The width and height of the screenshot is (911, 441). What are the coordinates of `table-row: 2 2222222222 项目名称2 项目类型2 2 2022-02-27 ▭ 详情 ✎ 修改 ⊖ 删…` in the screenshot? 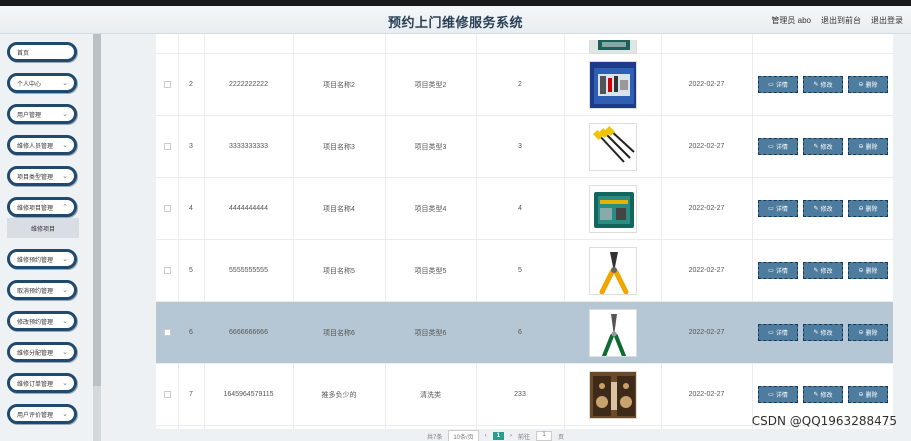 It's located at (524, 85).